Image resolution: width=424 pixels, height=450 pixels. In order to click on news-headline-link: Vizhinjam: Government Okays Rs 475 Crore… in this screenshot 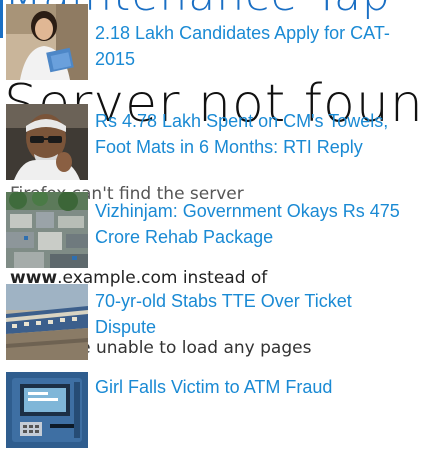, I will do `click(256, 224)`.